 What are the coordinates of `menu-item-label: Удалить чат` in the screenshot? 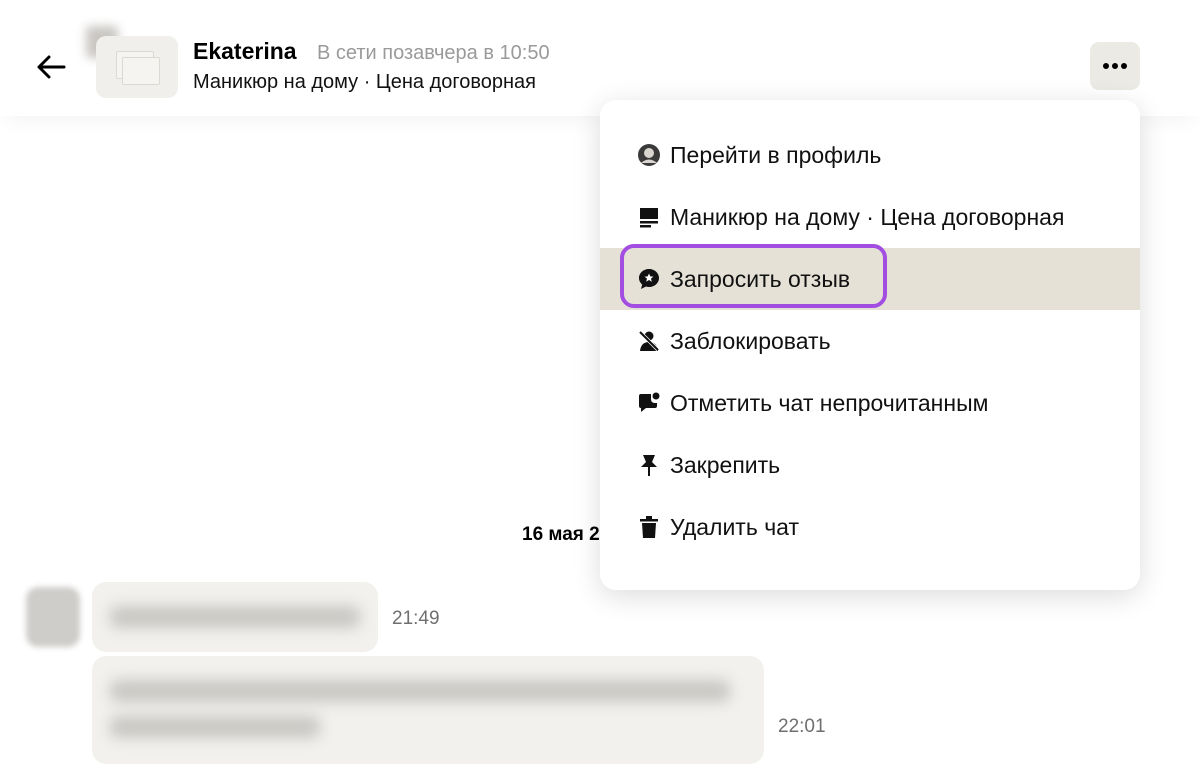 It's located at (735, 526).